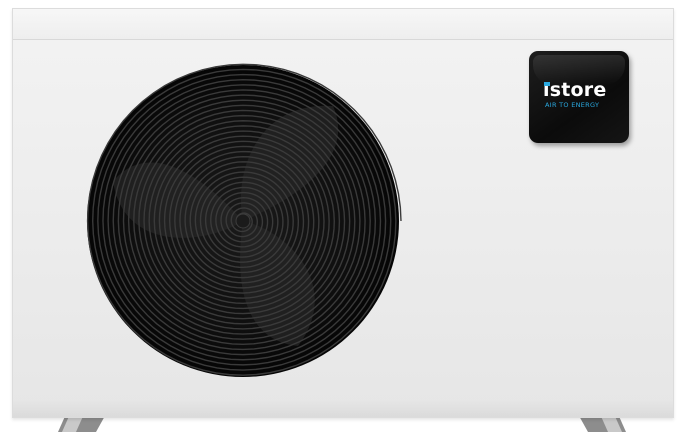  I want to click on logo-brand-prefix: i, so click(546, 90).